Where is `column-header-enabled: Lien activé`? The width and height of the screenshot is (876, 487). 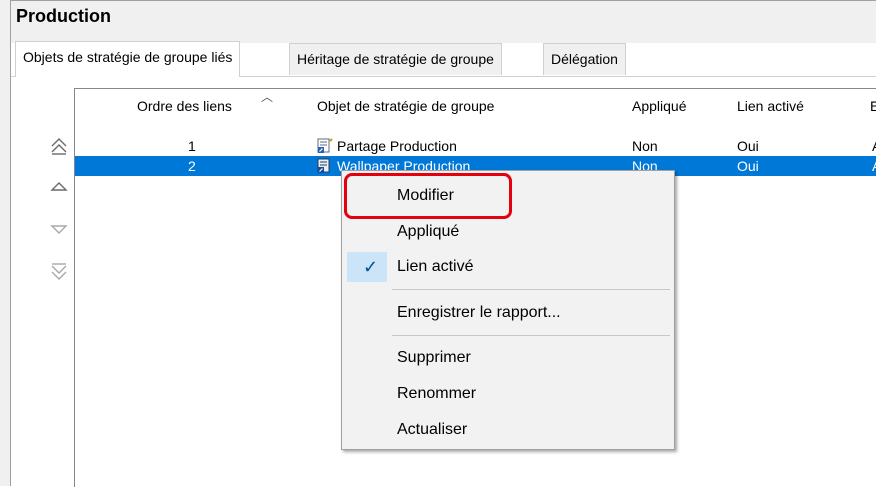 column-header-enabled: Lien activé is located at coordinates (770, 106).